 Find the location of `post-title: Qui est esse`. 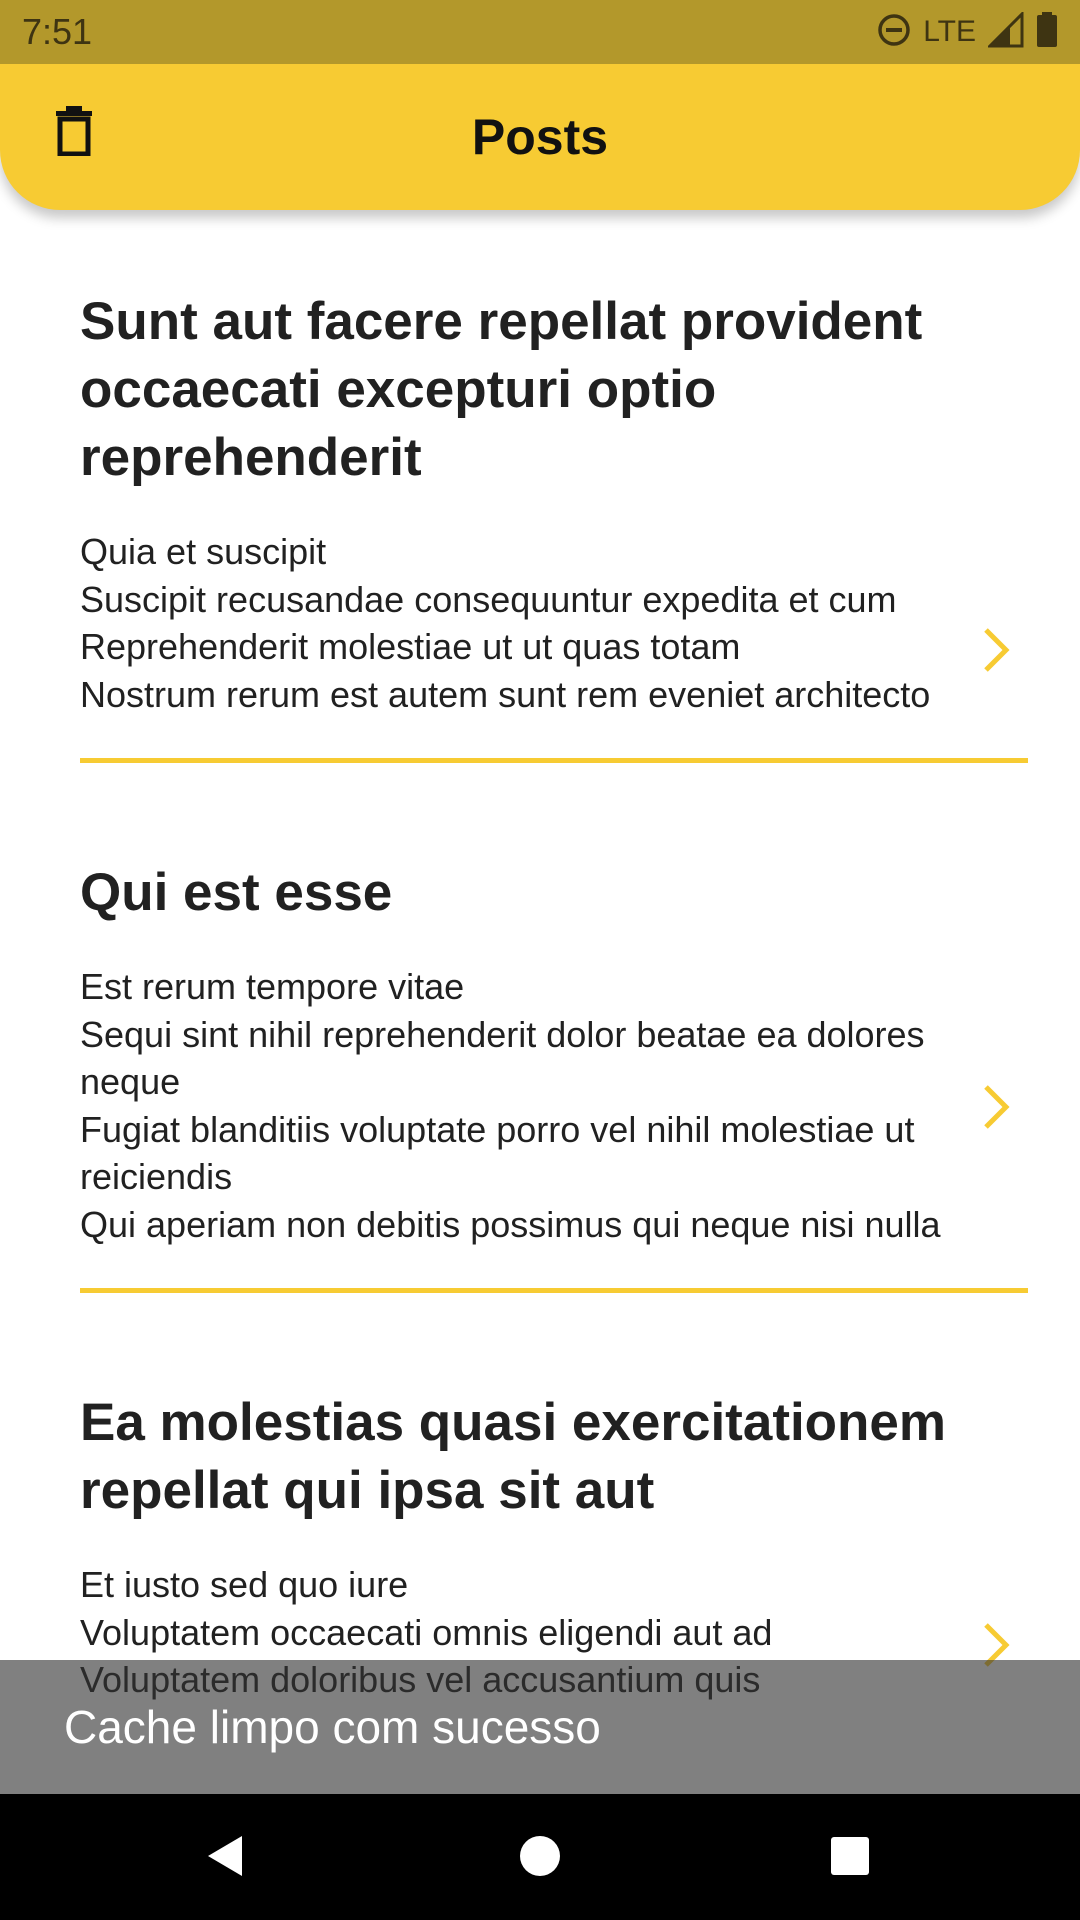

post-title: Qui est esse is located at coordinates (236, 892).